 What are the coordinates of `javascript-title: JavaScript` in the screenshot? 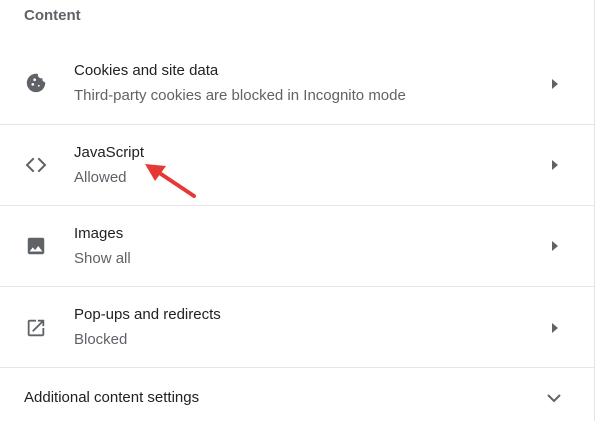 It's located at (109, 152).